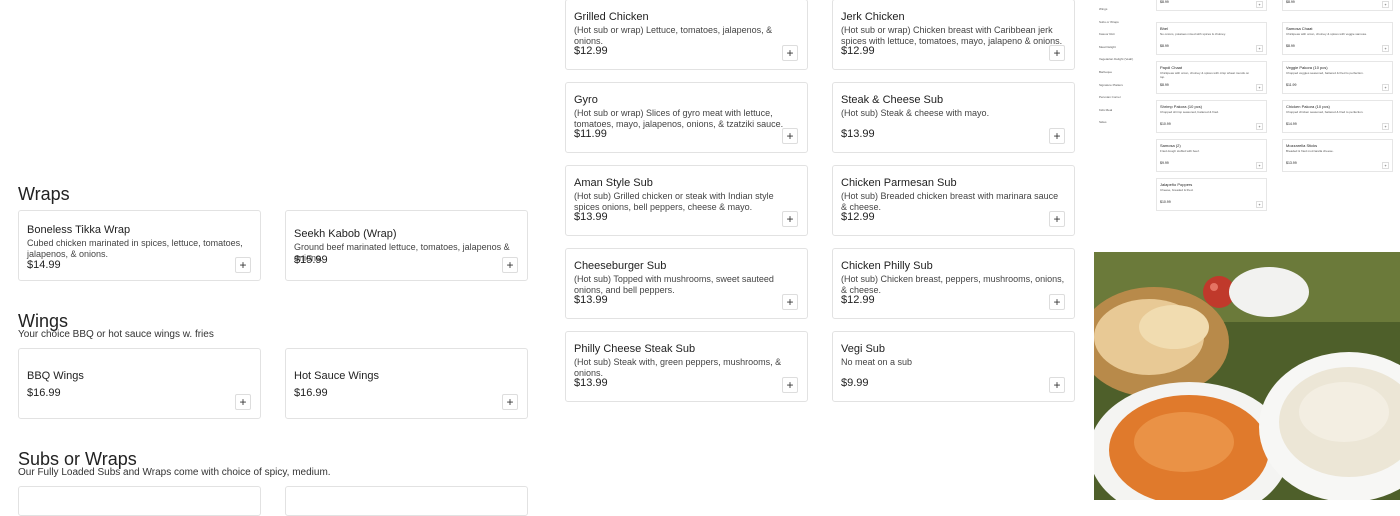 This screenshot has width=1400, height=516. What do you see at coordinates (44, 194) in the screenshot?
I see `wraps-section-title: Wraps` at bounding box center [44, 194].